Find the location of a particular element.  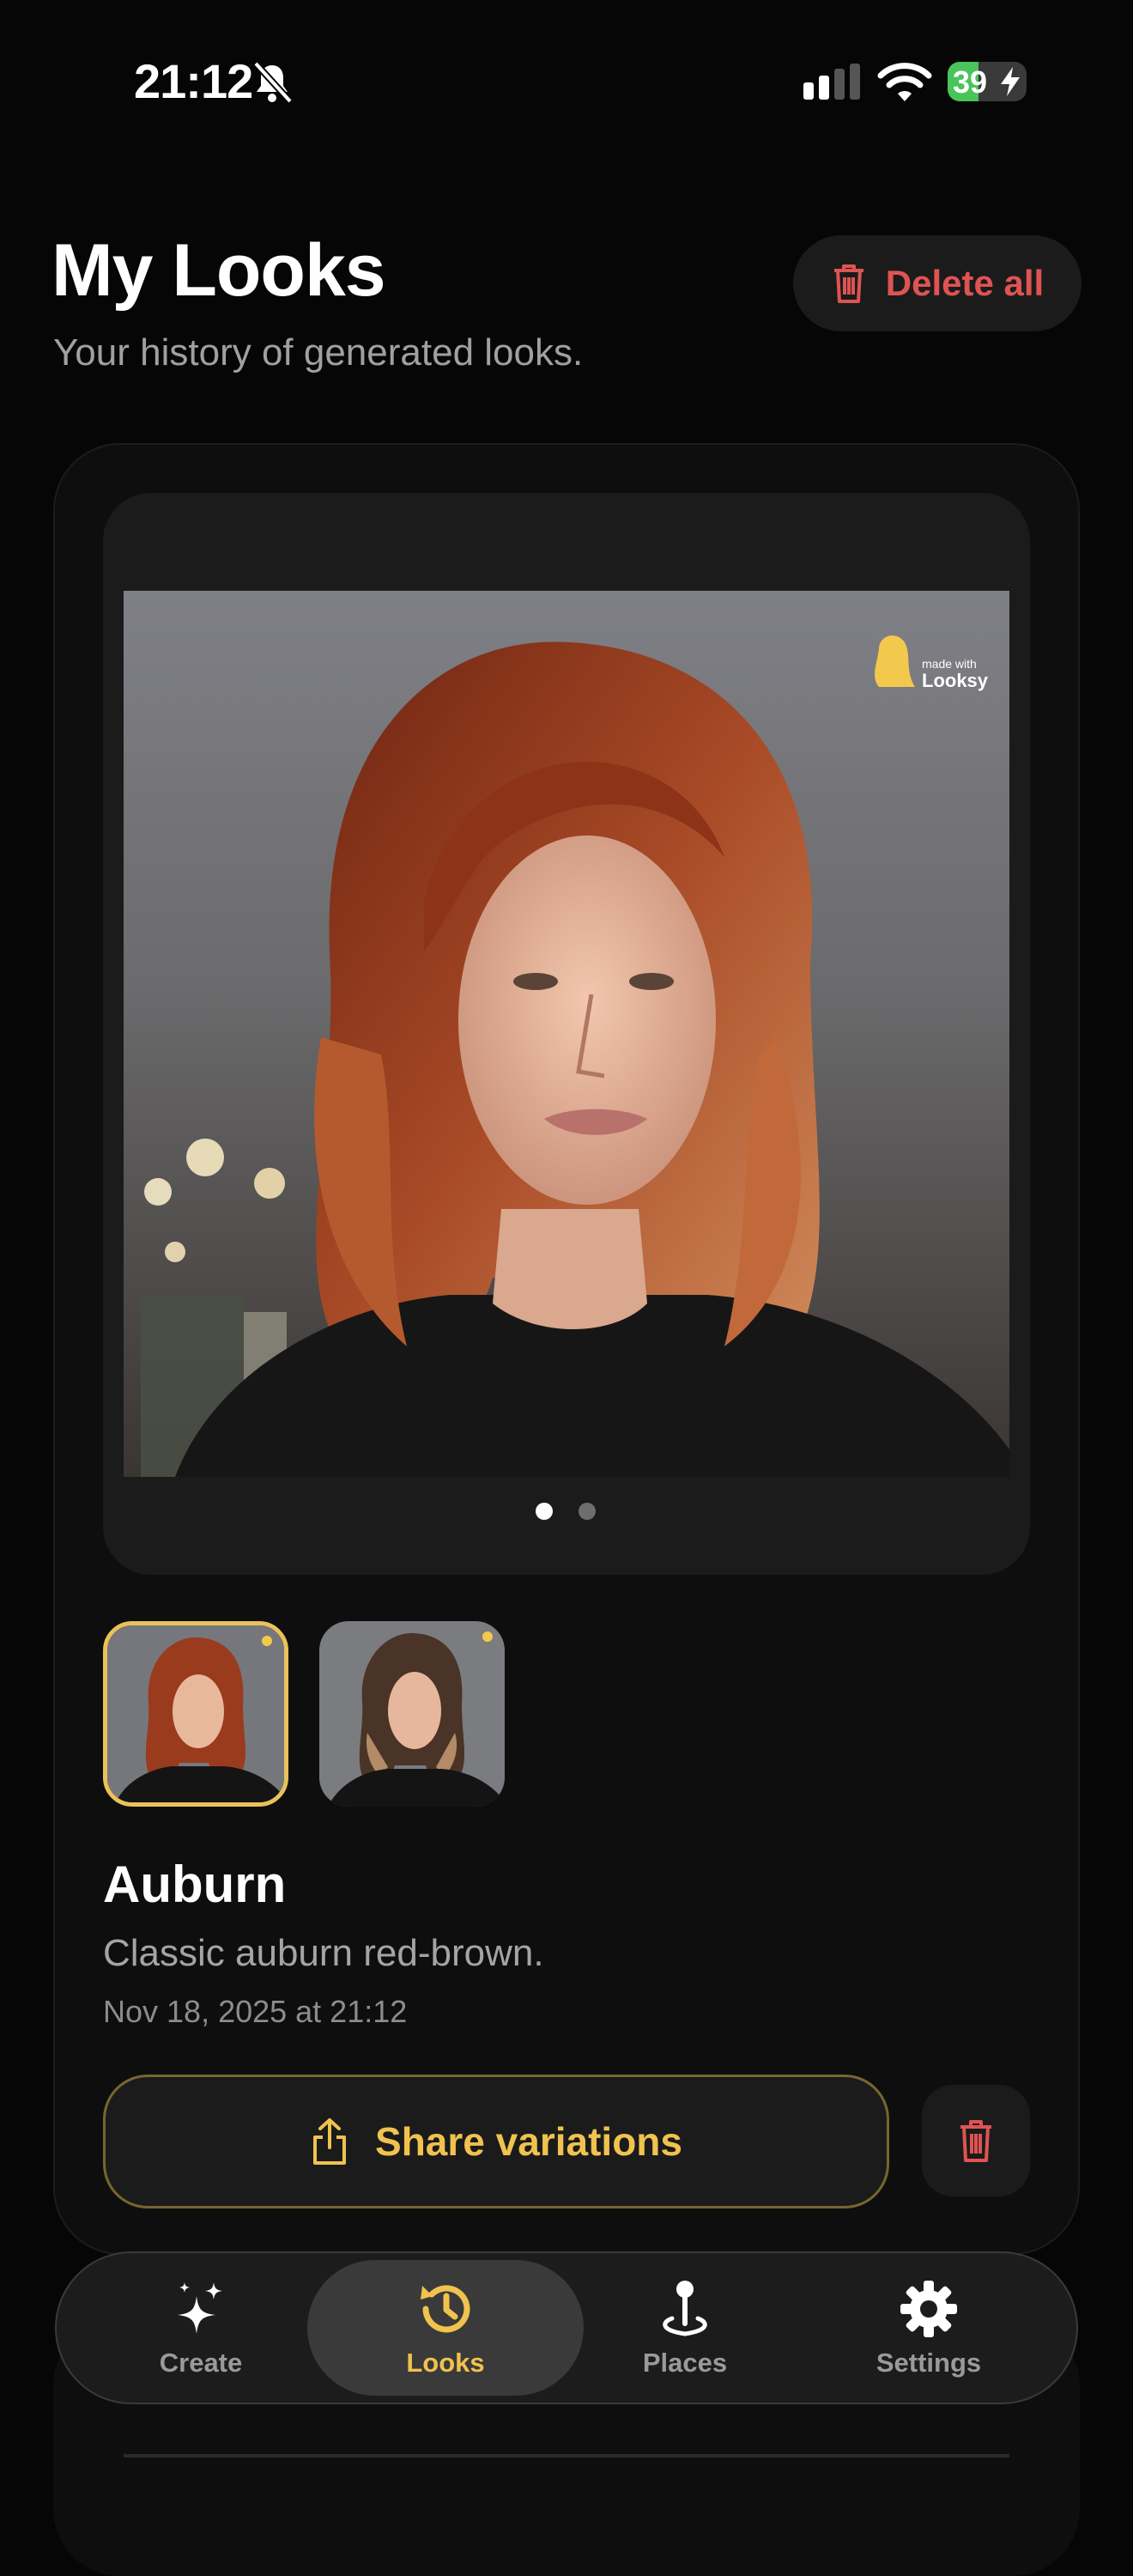

tab-looks: Looks is located at coordinates (445, 2328).